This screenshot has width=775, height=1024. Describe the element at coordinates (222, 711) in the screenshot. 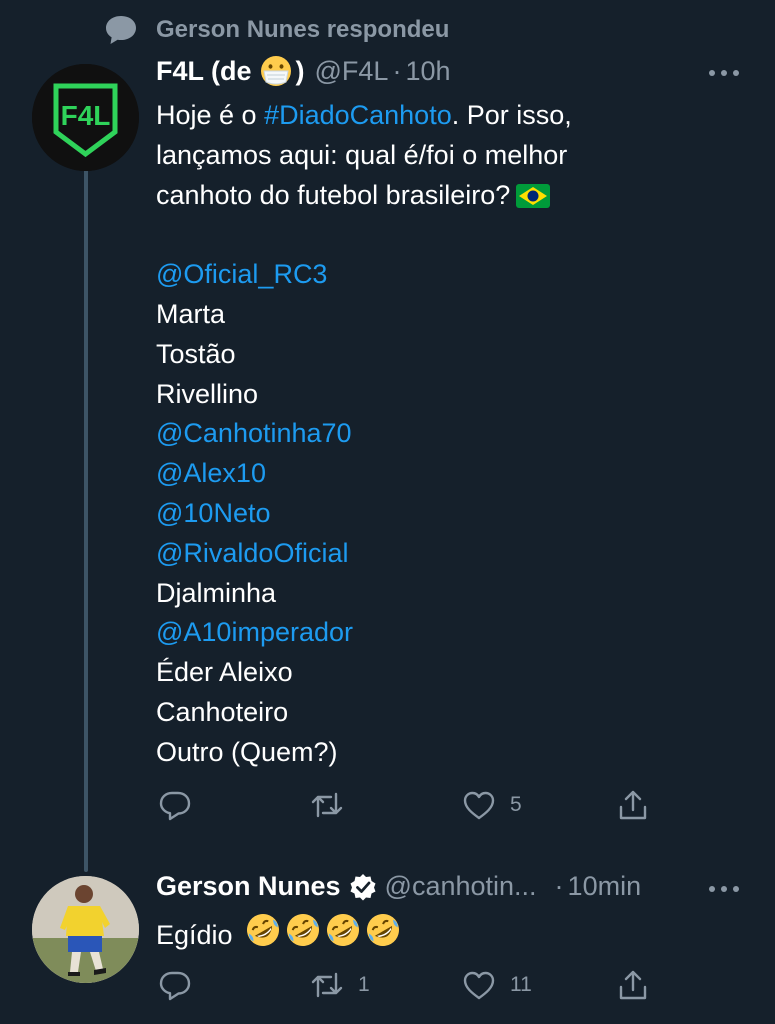

I see `line-text: Canhoteiro` at that location.